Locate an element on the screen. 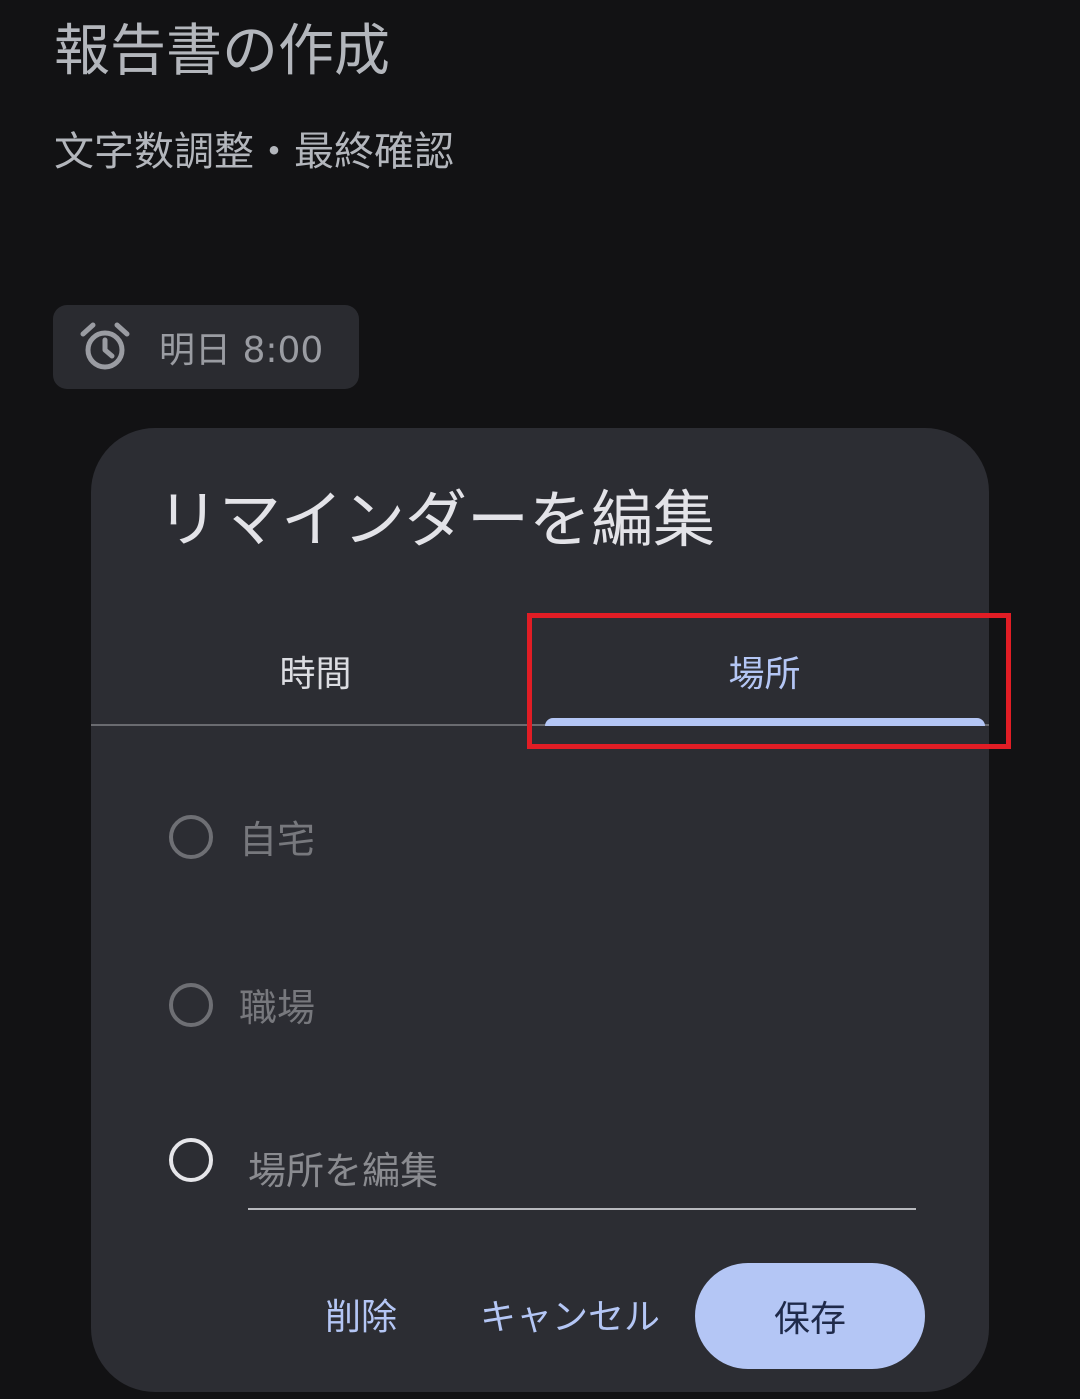 The height and width of the screenshot is (1399, 1080). radio-home is located at coordinates (191, 836).